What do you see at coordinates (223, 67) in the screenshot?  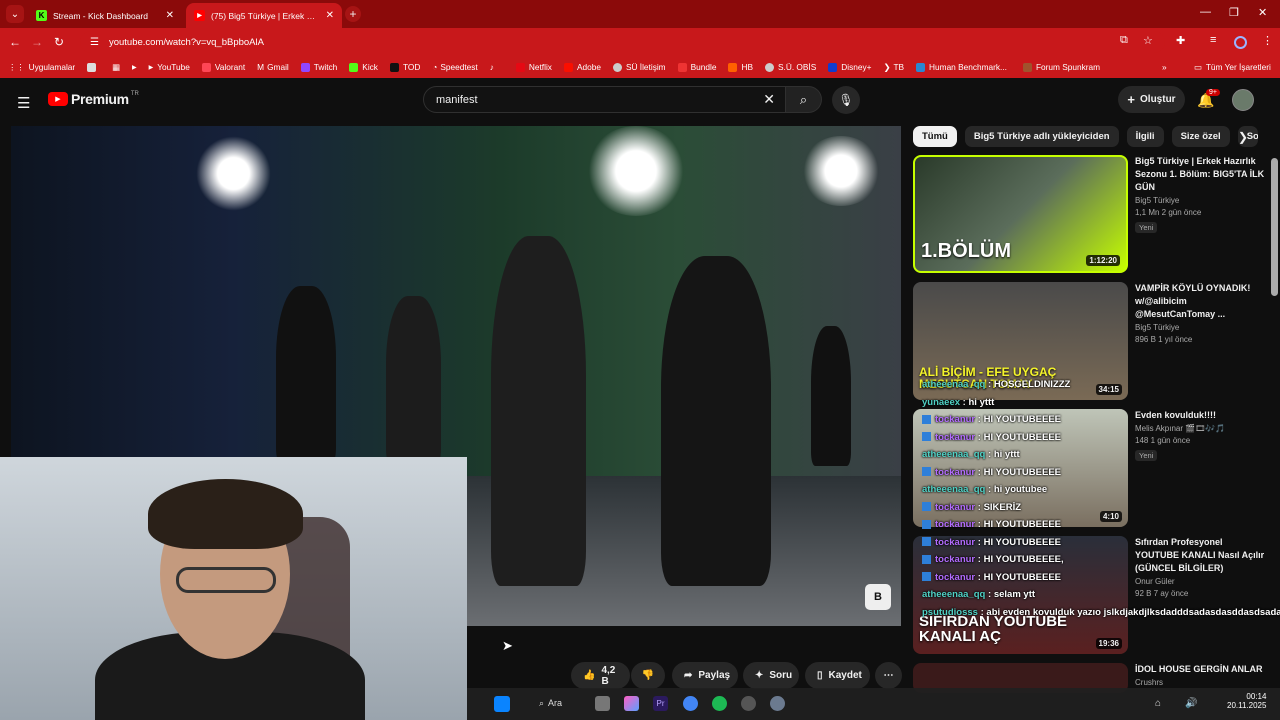 I see `bookmark-valorant: Valorant` at bounding box center [223, 67].